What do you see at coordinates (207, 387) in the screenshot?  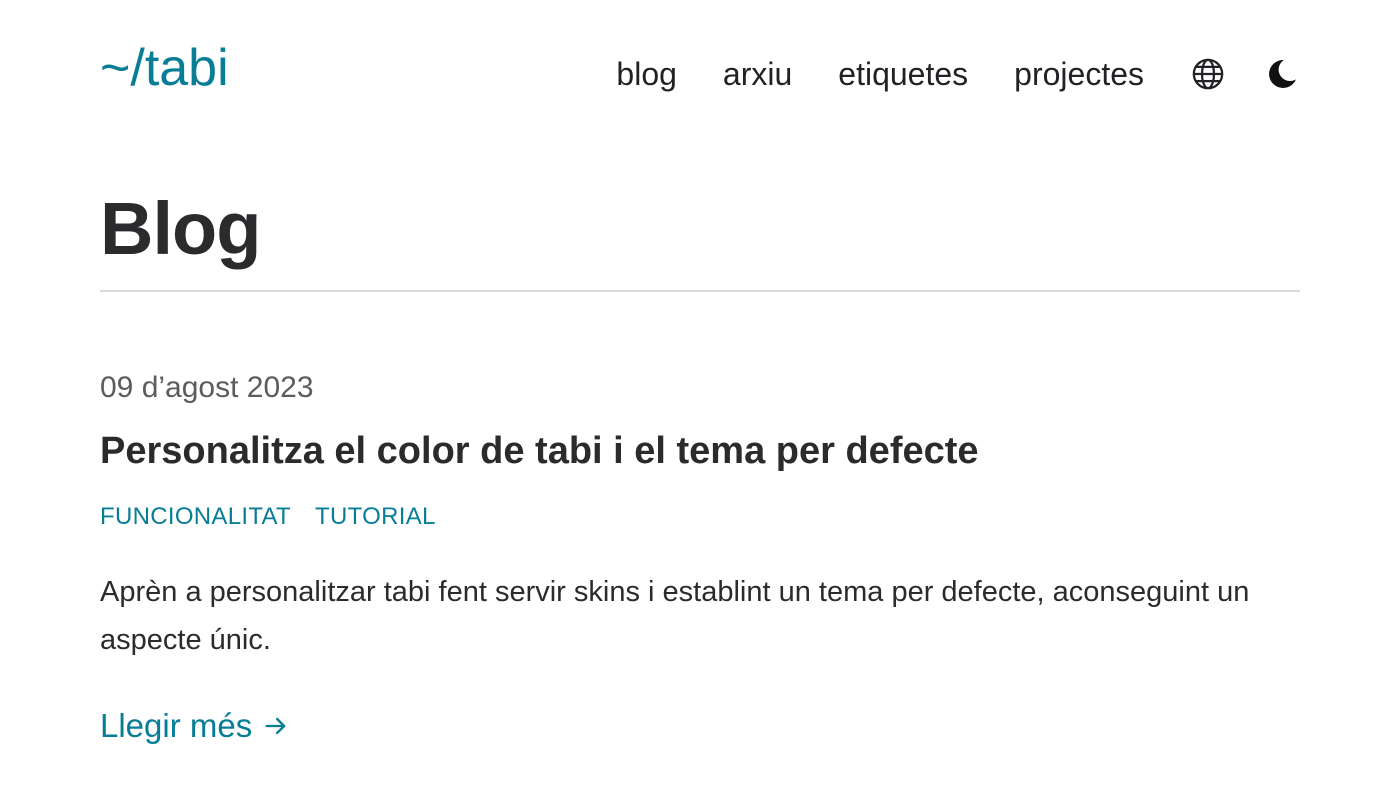 I see `post-date: 09 d’agost 2023` at bounding box center [207, 387].